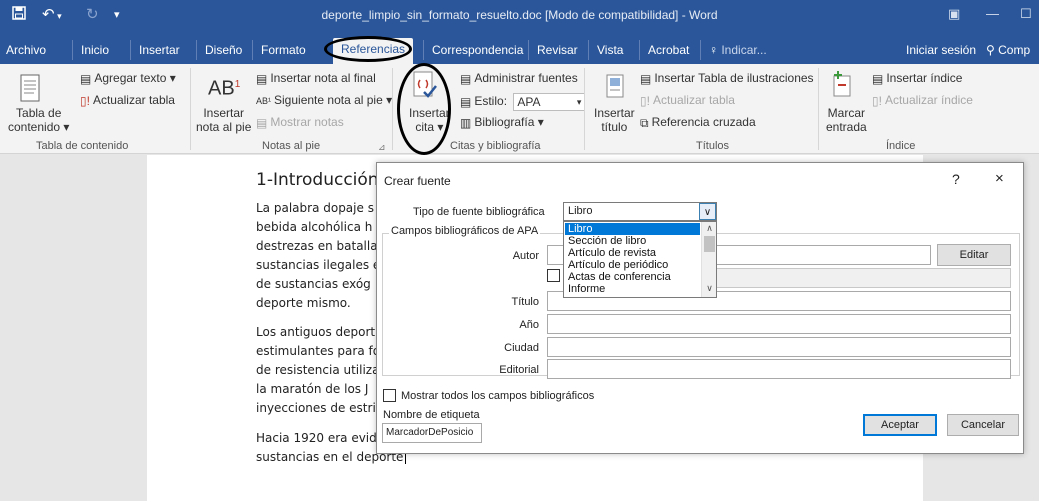 This screenshot has height=501, width=1039. What do you see at coordinates (632, 229) in the screenshot?
I see `source-type-option: Libro` at bounding box center [632, 229].